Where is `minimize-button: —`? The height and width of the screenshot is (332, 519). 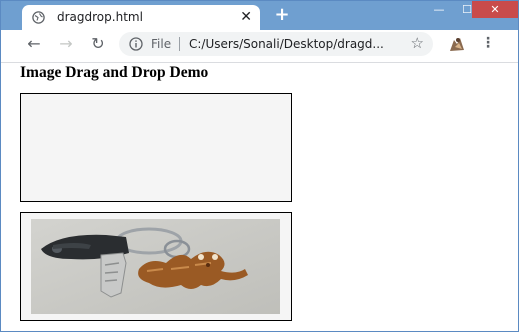 minimize-button: — is located at coordinates (439, 9).